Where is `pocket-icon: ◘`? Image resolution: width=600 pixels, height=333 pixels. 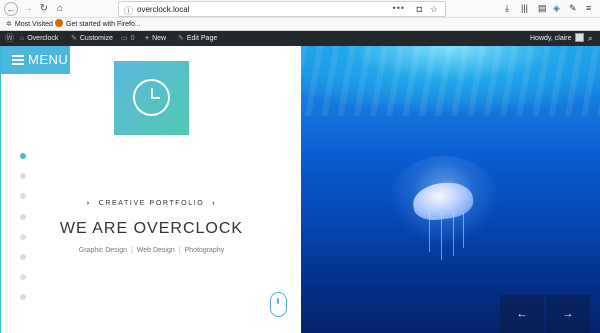 pocket-icon: ◘ is located at coordinates (419, 9).